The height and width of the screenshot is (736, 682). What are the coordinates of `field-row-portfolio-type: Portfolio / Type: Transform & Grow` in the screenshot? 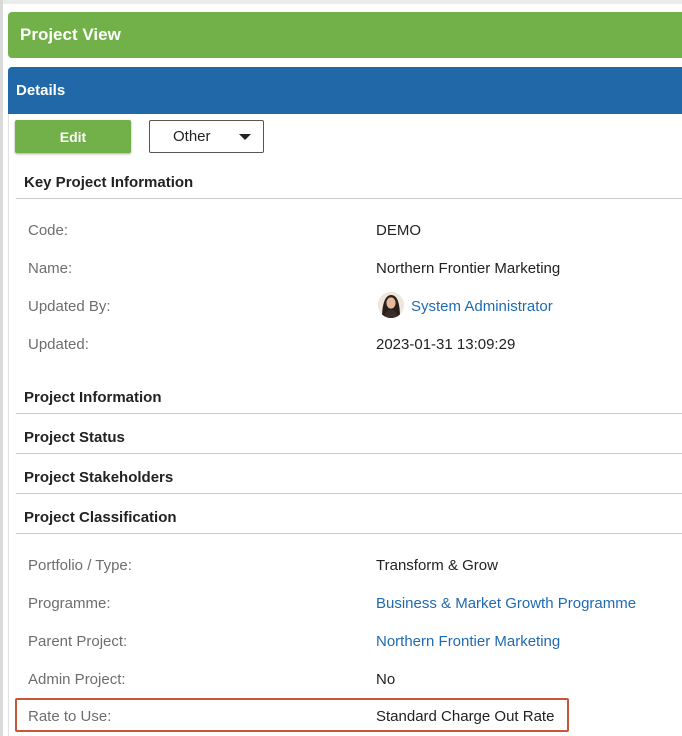 It's located at (341, 566).